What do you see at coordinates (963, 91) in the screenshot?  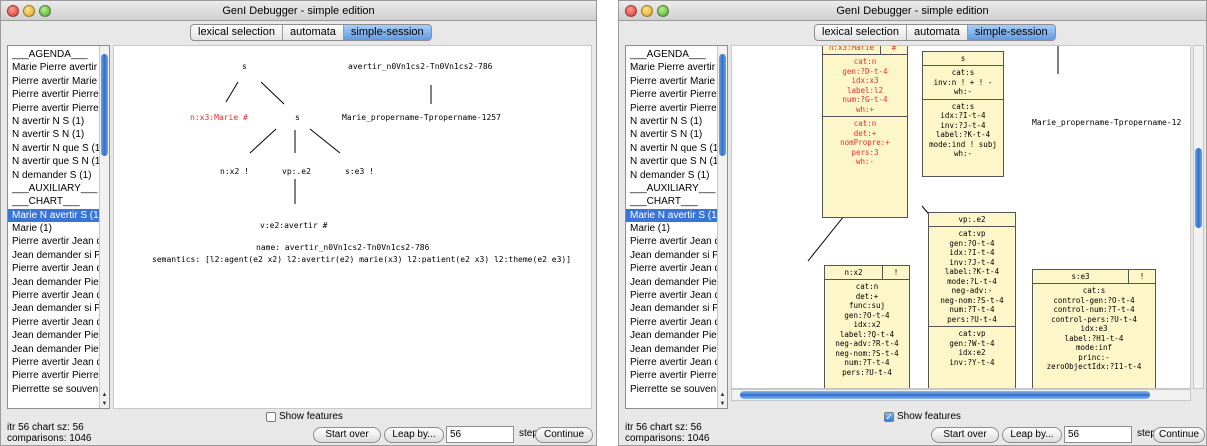 I see `feature-line: wh:-` at bounding box center [963, 91].